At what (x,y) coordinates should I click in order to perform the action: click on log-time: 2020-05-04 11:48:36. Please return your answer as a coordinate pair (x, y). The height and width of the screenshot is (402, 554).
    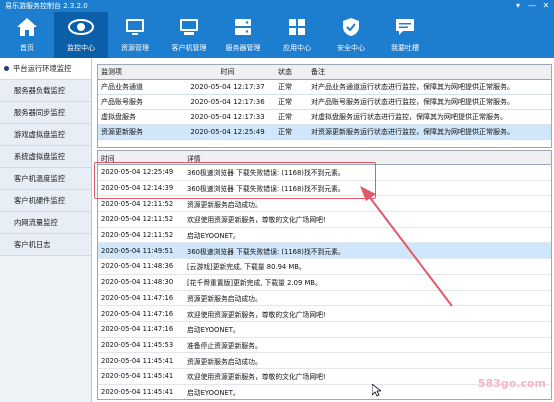
    Looking at the image, I should click on (137, 266).